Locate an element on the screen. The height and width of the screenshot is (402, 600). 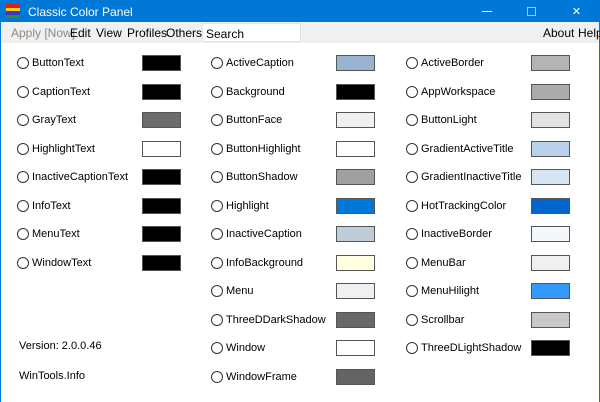
color-swatch-menu is located at coordinates (355, 291).